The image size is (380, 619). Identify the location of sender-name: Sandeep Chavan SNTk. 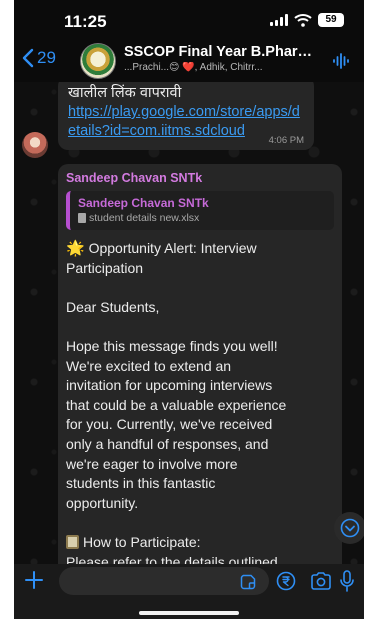
(200, 178).